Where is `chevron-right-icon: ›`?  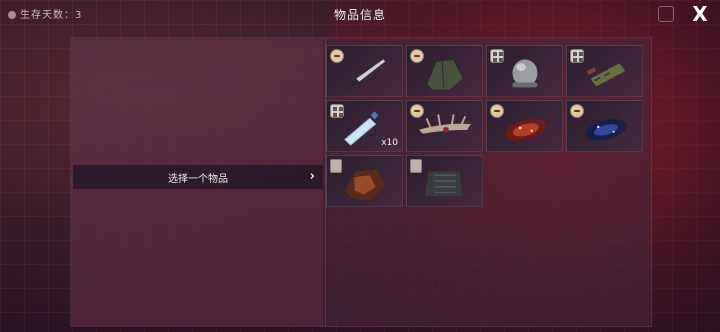 chevron-right-icon: › is located at coordinates (312, 176).